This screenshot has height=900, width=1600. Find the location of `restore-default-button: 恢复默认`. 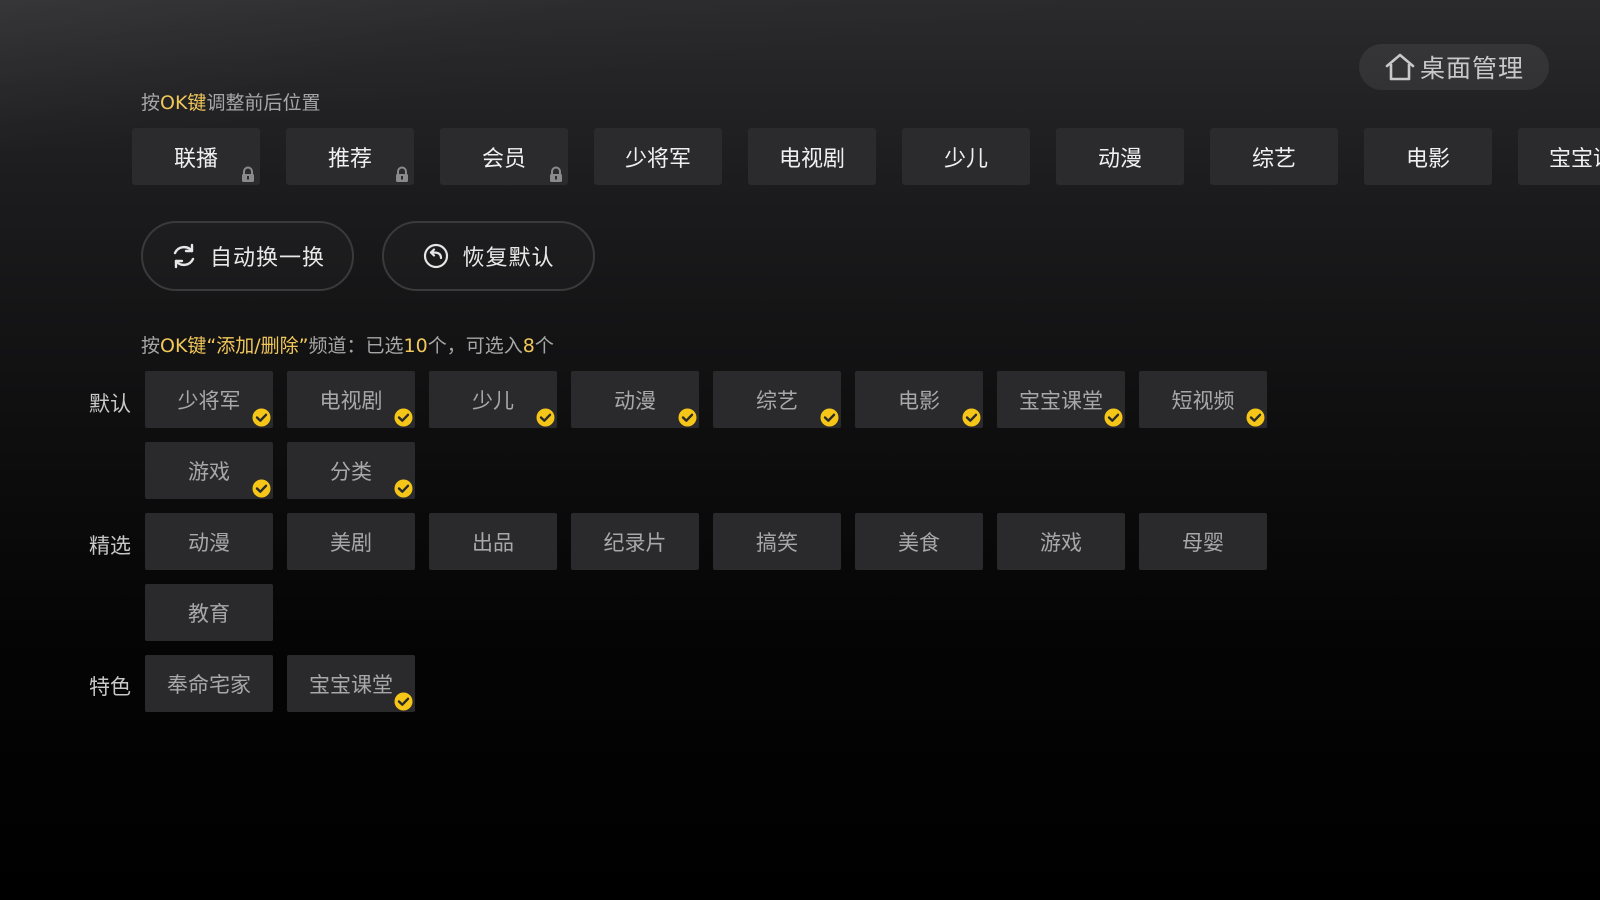

restore-default-button: 恢复默认 is located at coordinates (488, 256).